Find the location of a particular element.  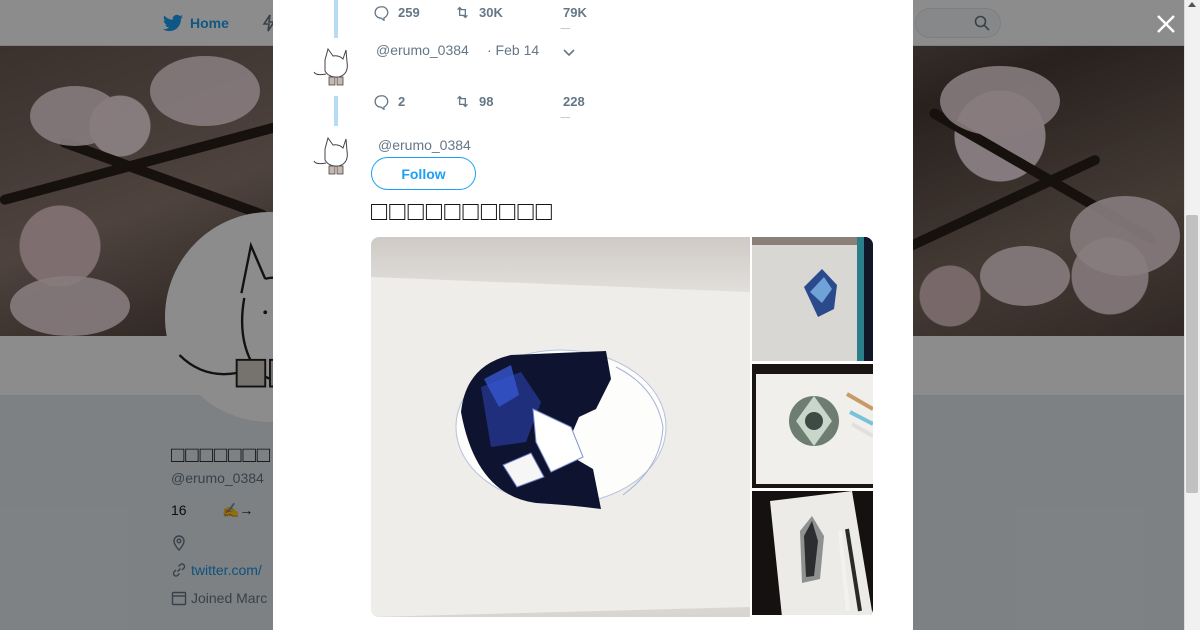

tweet-timestamp: · Feb 14 is located at coordinates (513, 50).